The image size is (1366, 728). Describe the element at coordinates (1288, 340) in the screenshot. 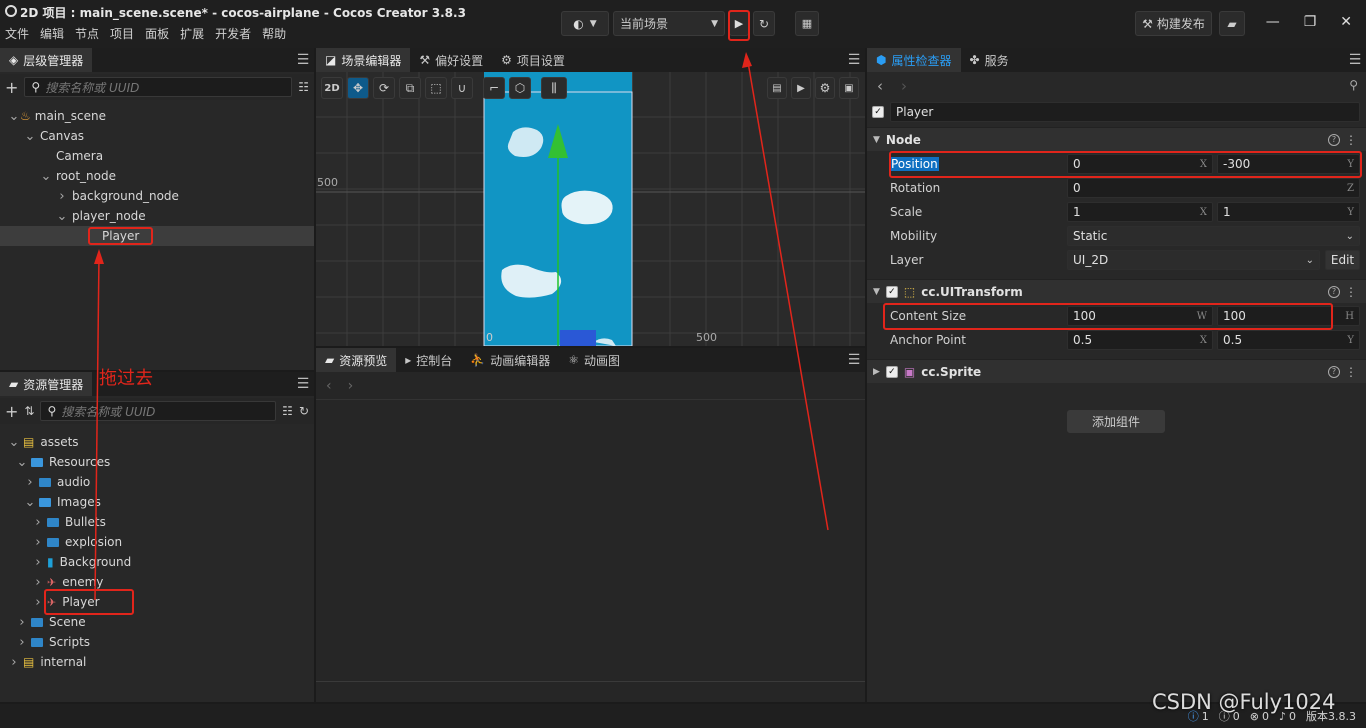

I see `anchor-y-input: 0.5 Y` at that location.